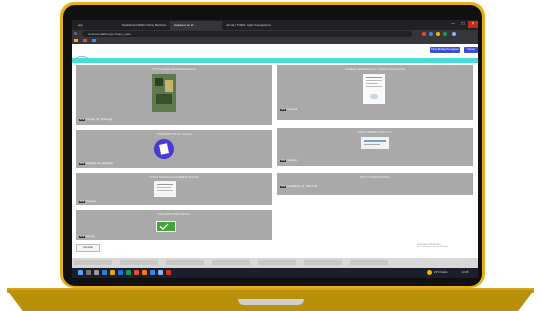 This screenshot has height=311, width=541. I want to click on firefox-icon, so click(144, 272).